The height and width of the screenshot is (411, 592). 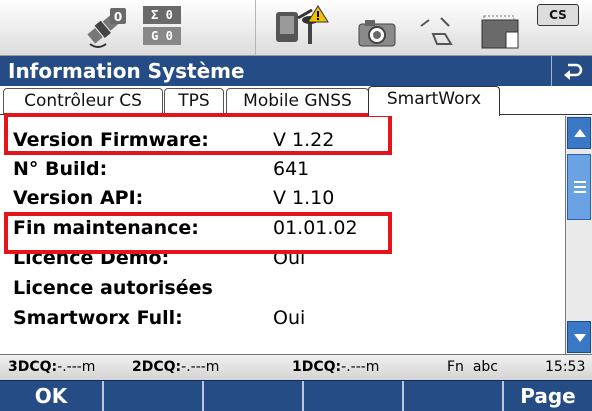 I want to click on gnss-instrument-icon, so click(x=303, y=27).